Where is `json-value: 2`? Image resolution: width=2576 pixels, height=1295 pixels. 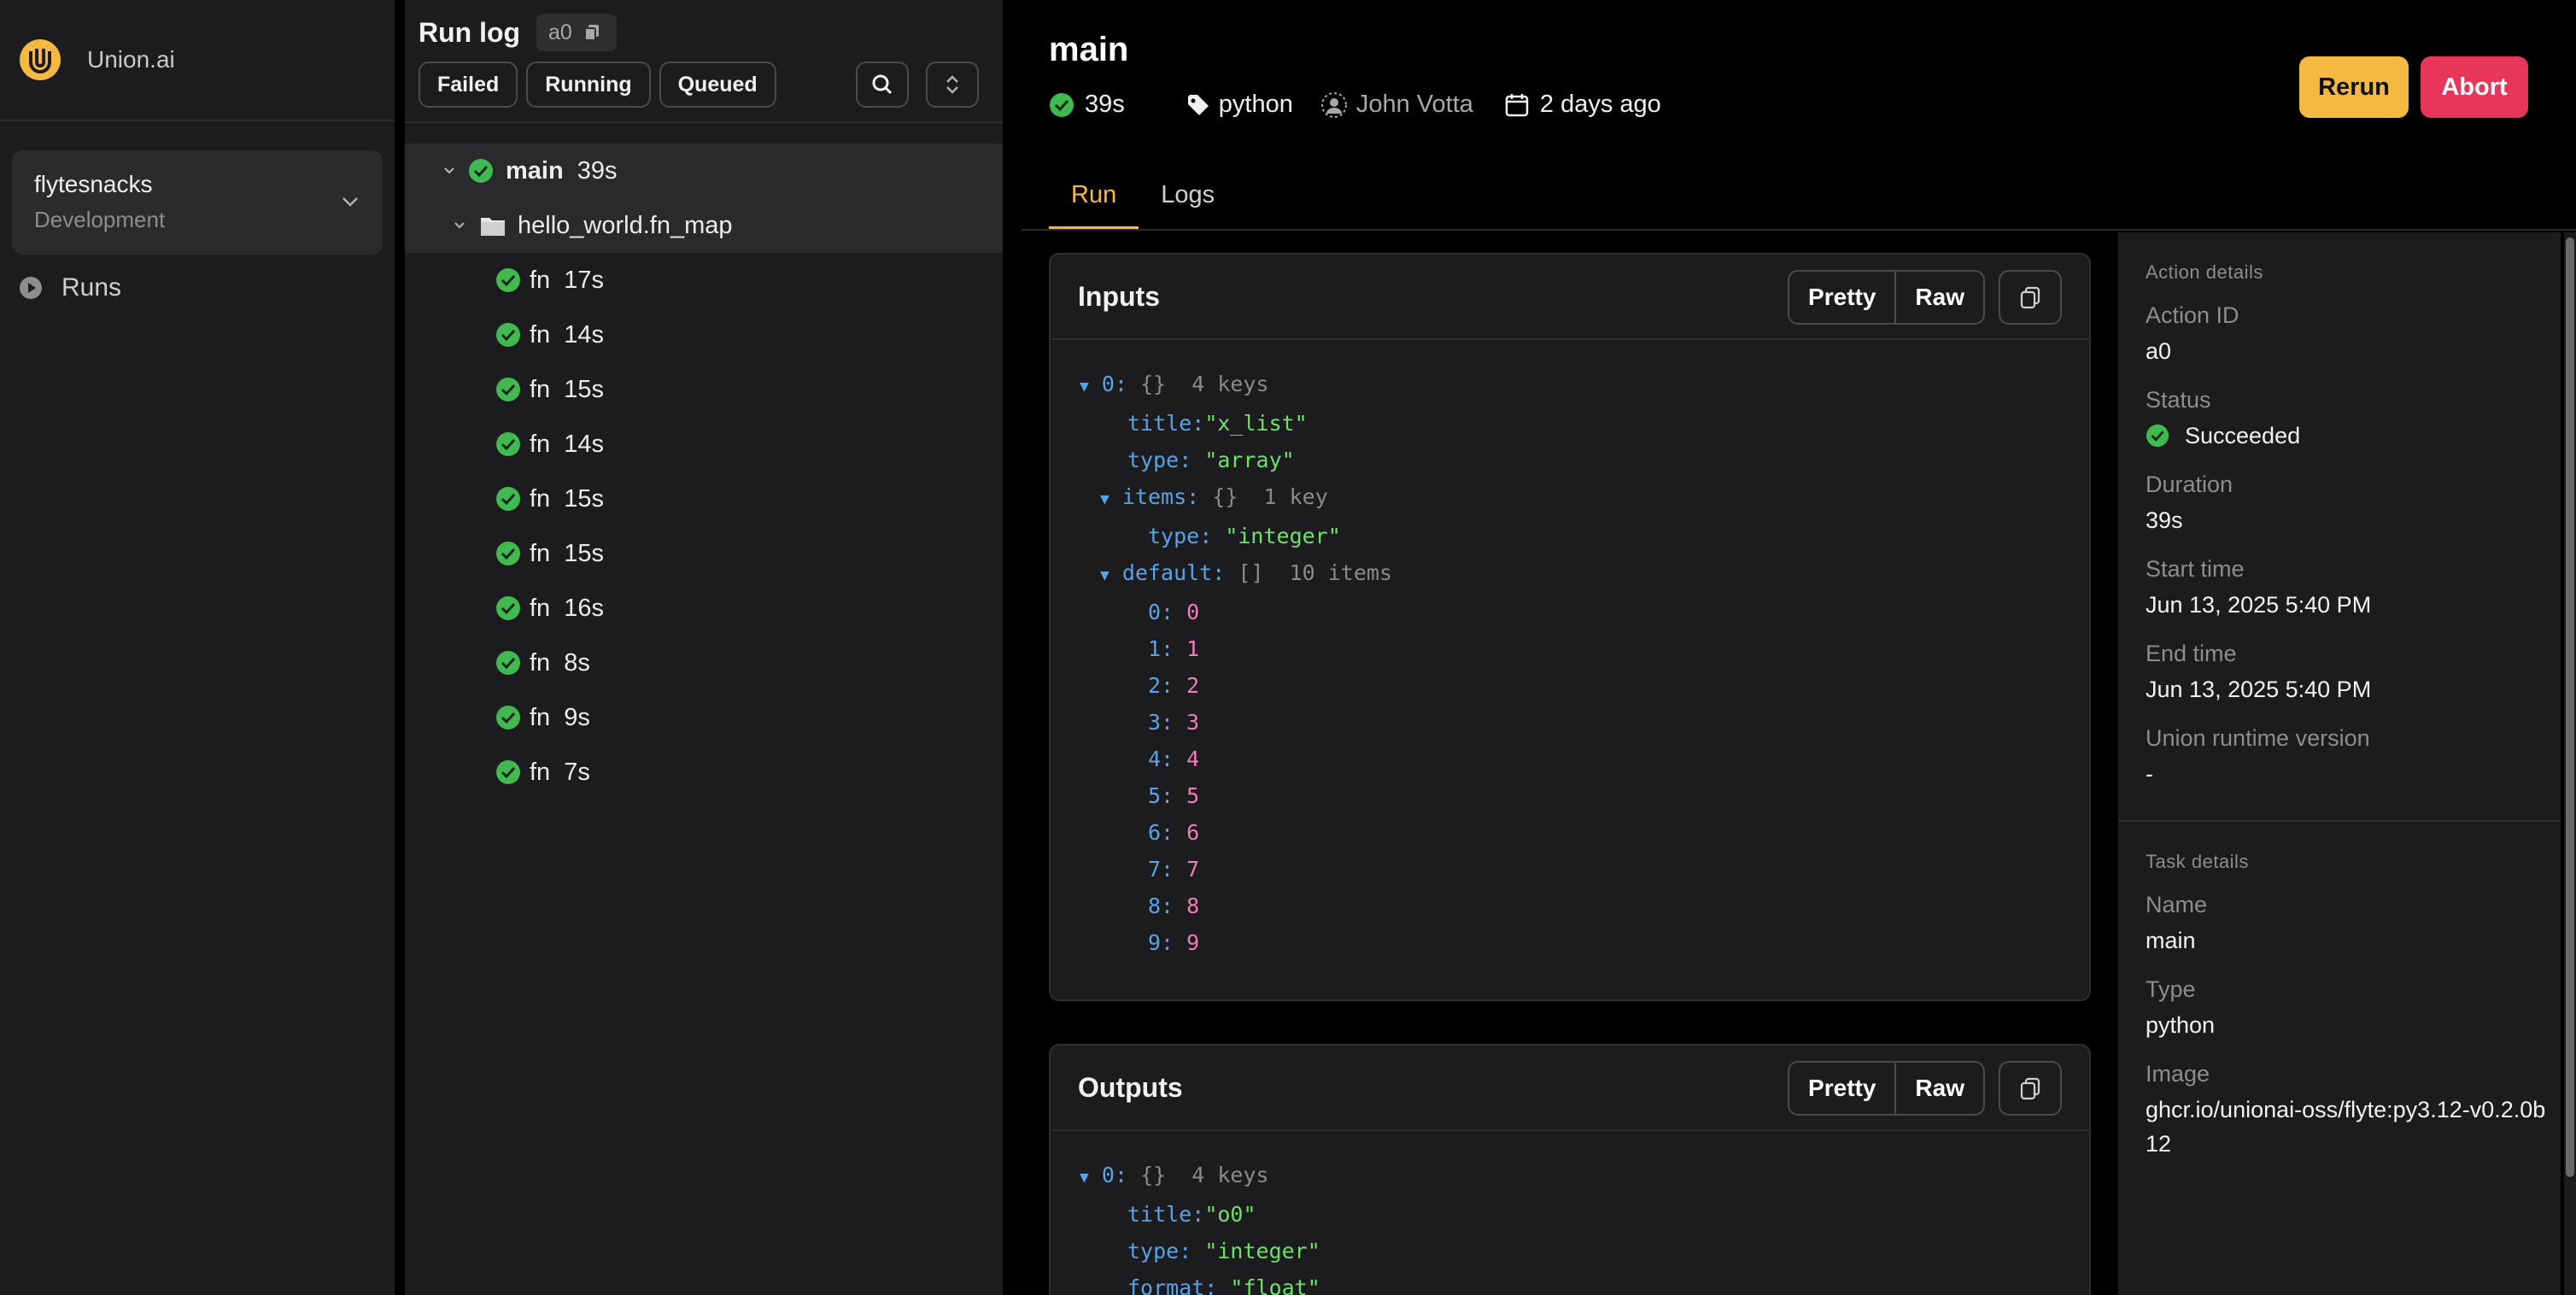
json-value: 2 is located at coordinates (1193, 685).